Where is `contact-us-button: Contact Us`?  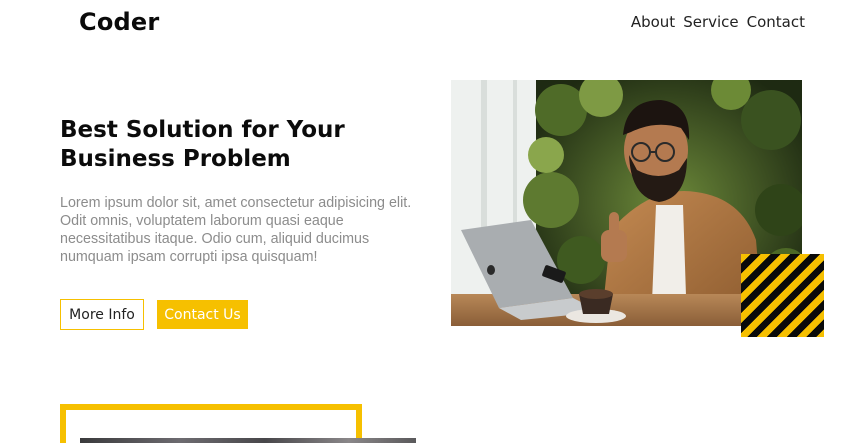 contact-us-button: Contact Us is located at coordinates (202, 314).